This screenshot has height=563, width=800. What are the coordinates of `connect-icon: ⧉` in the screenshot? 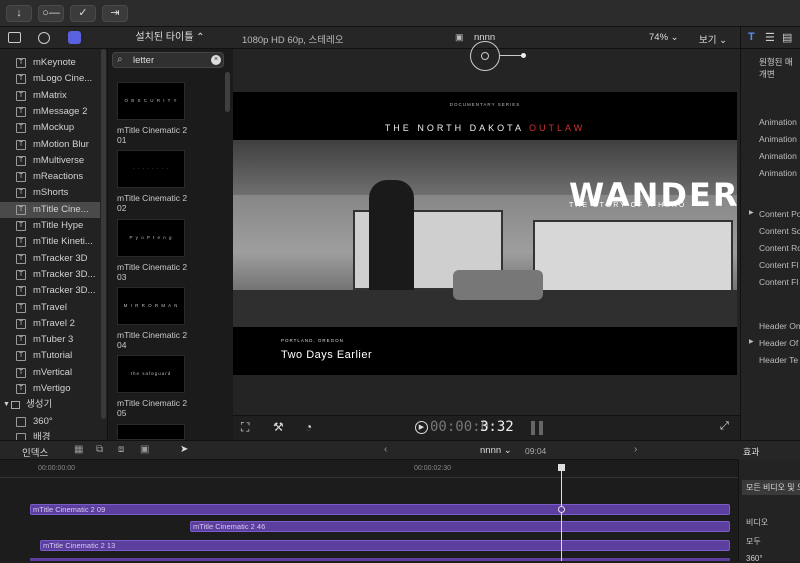 It's located at (99, 449).